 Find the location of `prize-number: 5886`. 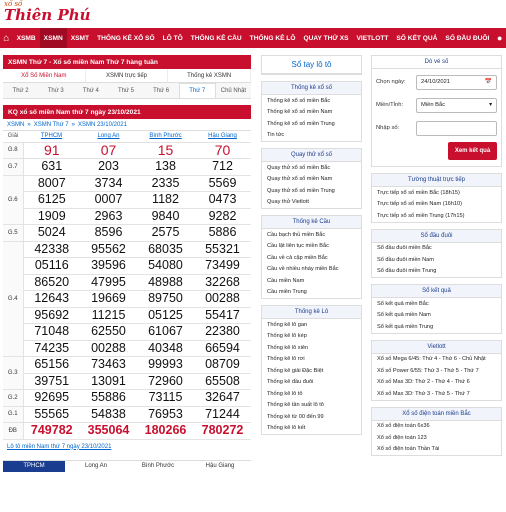

prize-number: 5886 is located at coordinates (222, 233).